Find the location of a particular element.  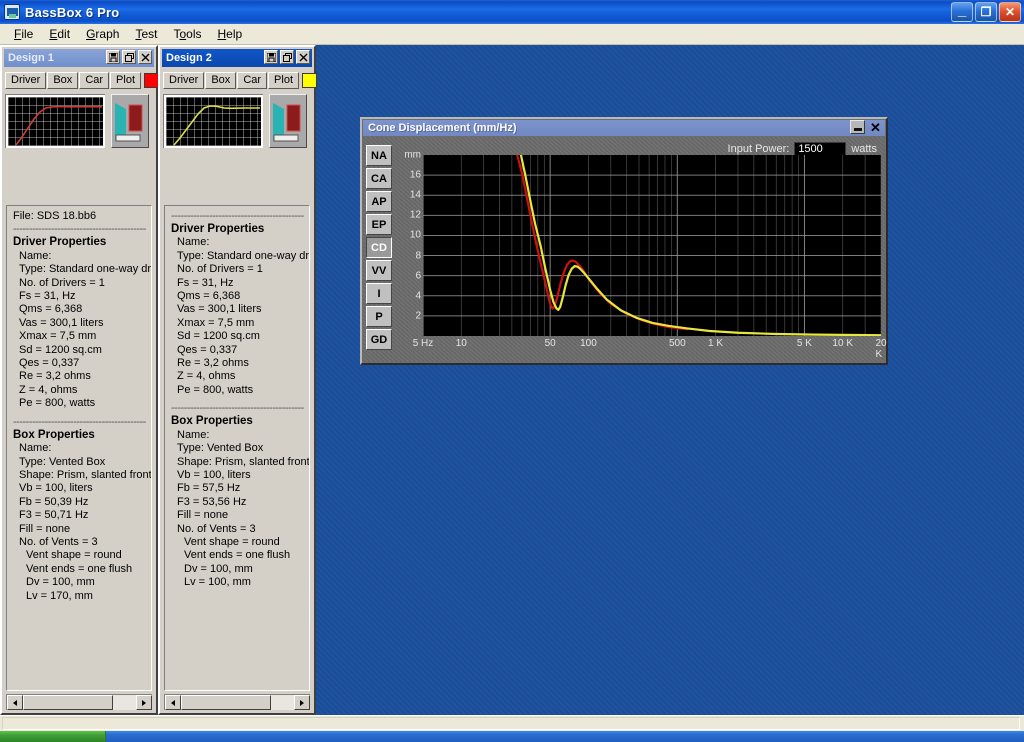

design2-toolbar: Driver Box Car Plot is located at coordinates (240, 80).